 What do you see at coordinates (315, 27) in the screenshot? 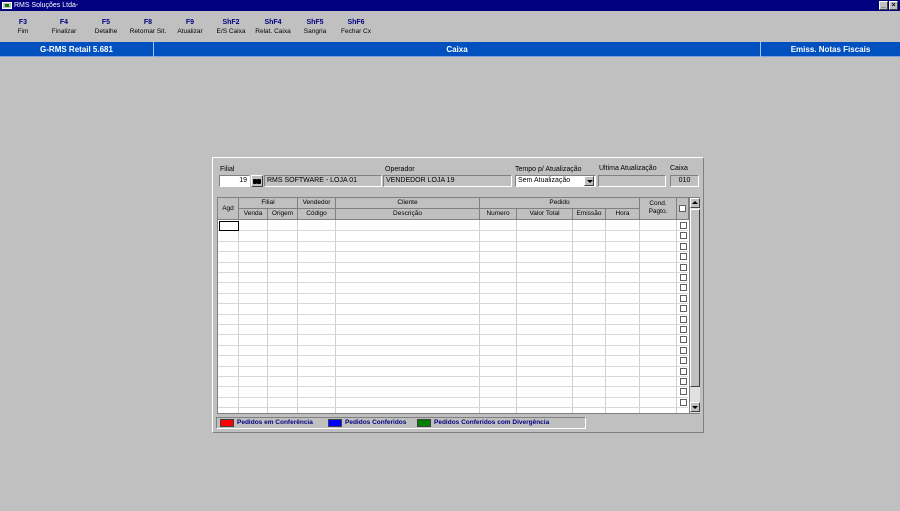
I see `toolbar-button-sangria: ShF5 Sangria` at bounding box center [315, 27].